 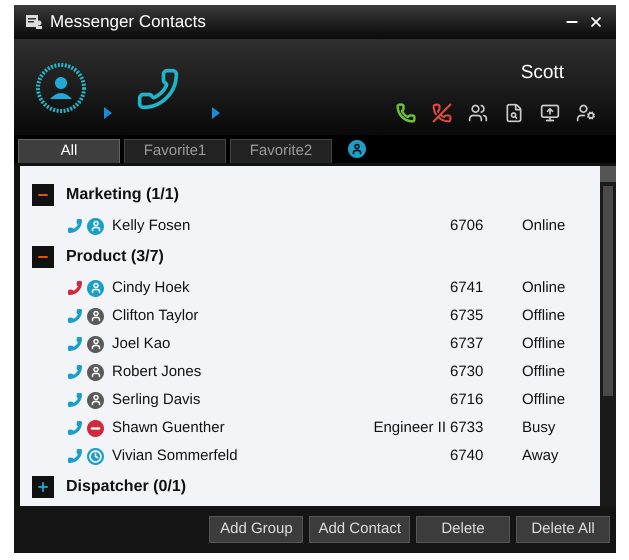 What do you see at coordinates (308, 372) in the screenshot?
I see `contact-row: Robert Jones 6730 Offline` at bounding box center [308, 372].